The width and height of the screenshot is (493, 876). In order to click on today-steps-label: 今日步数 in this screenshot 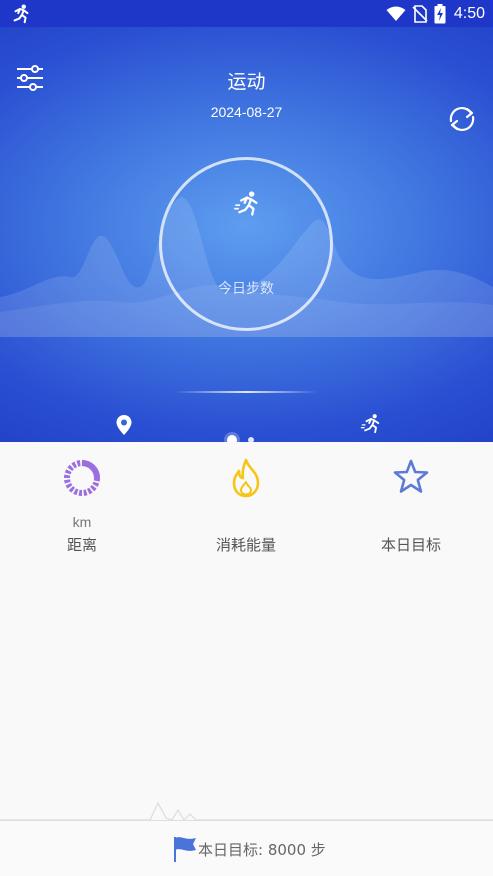, I will do `click(246, 289)`.